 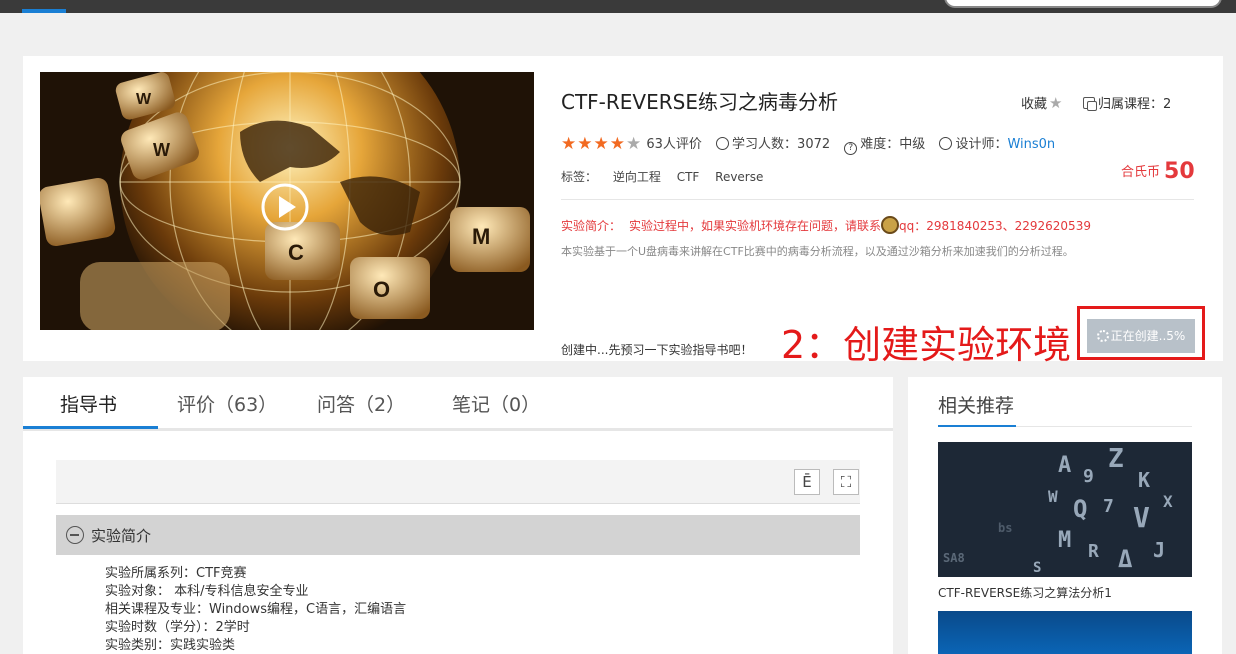 What do you see at coordinates (674, 144) in the screenshot?
I see `rating-count: 63人评价` at bounding box center [674, 144].